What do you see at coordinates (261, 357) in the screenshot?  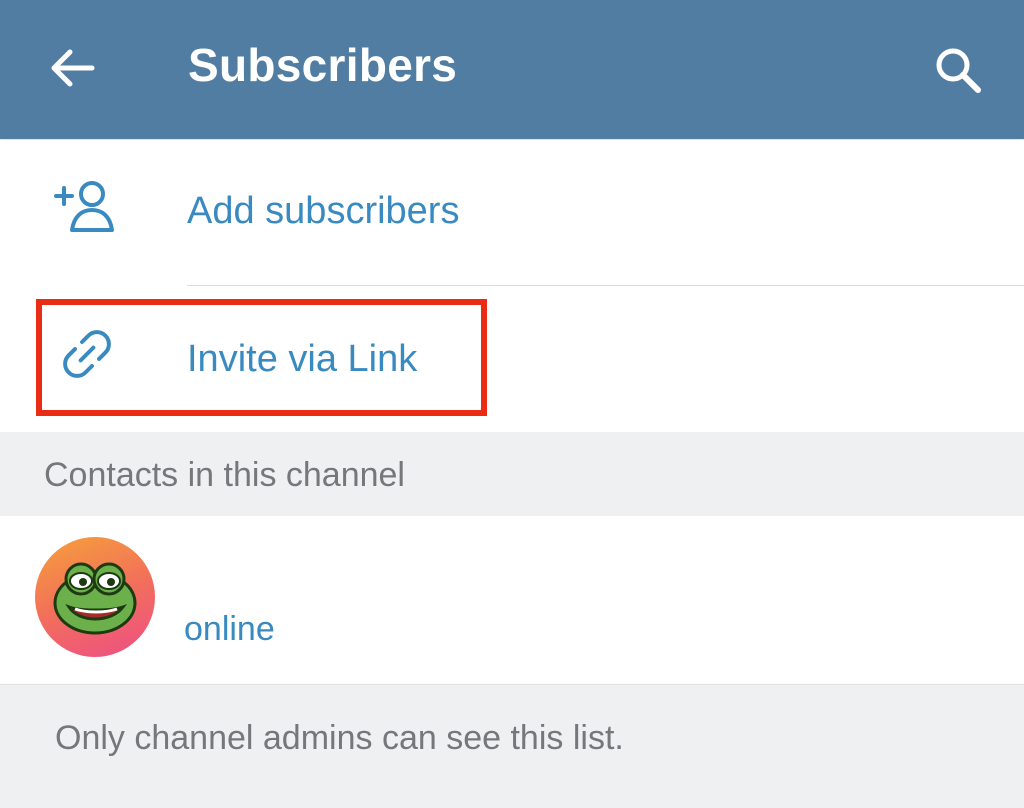 I see `highlight-annotation` at bounding box center [261, 357].